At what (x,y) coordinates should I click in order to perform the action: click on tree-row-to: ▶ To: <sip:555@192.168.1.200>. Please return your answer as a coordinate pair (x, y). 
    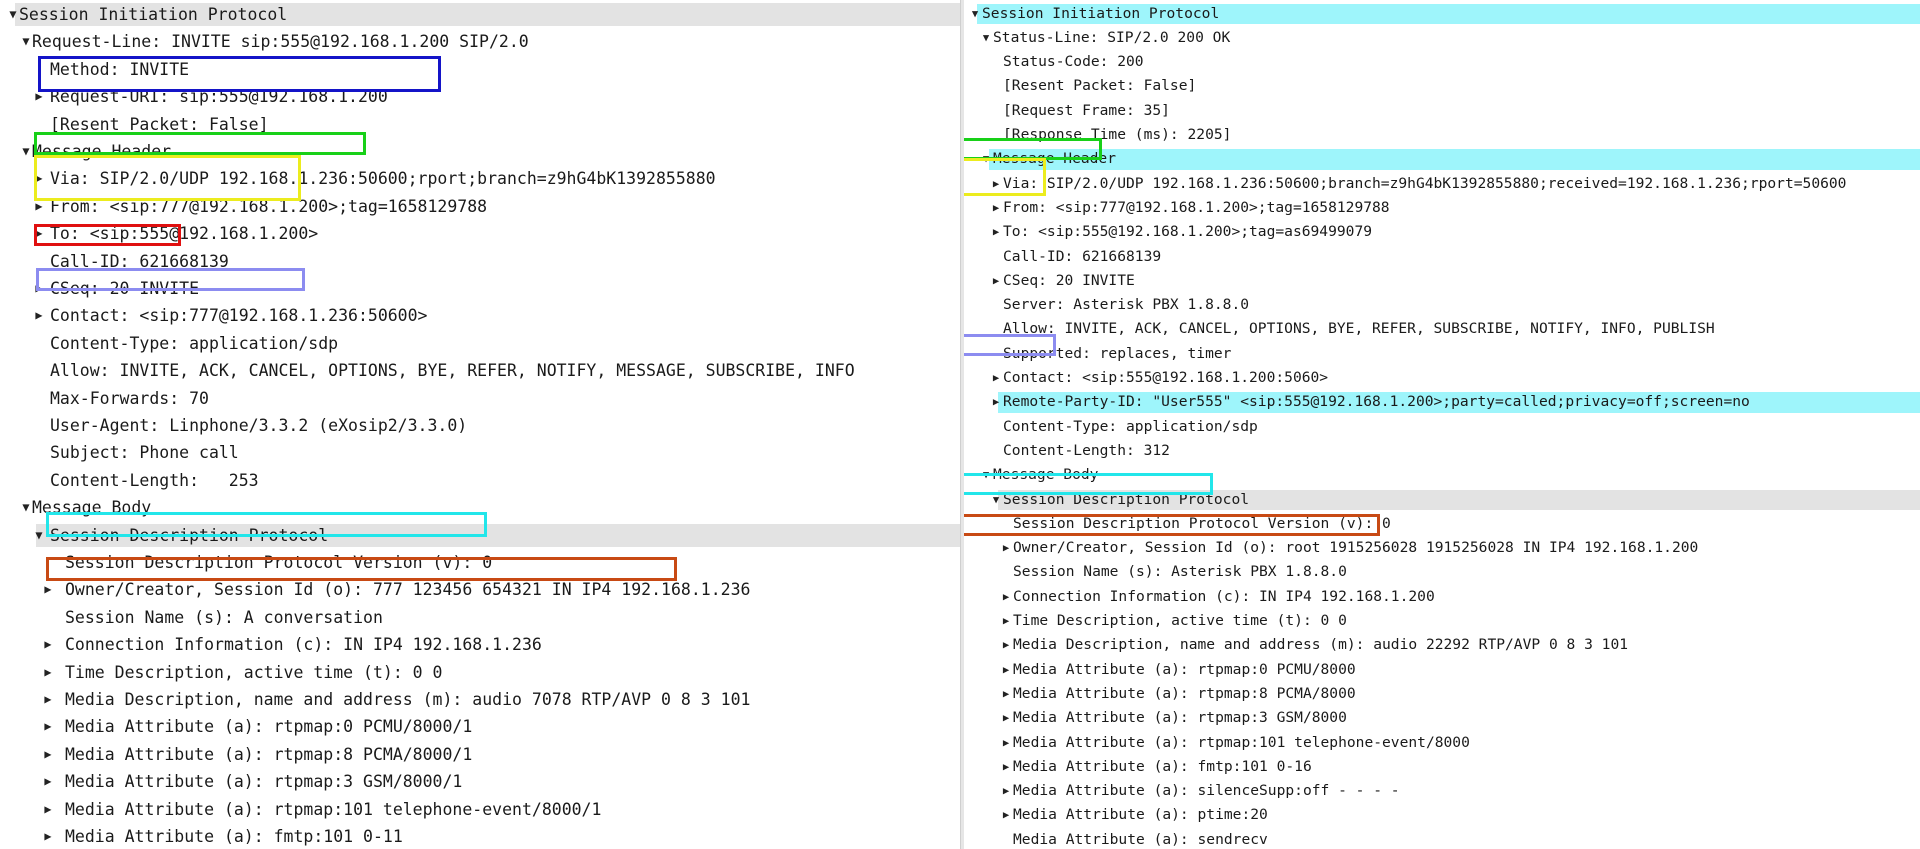
    Looking at the image, I should click on (480, 233).